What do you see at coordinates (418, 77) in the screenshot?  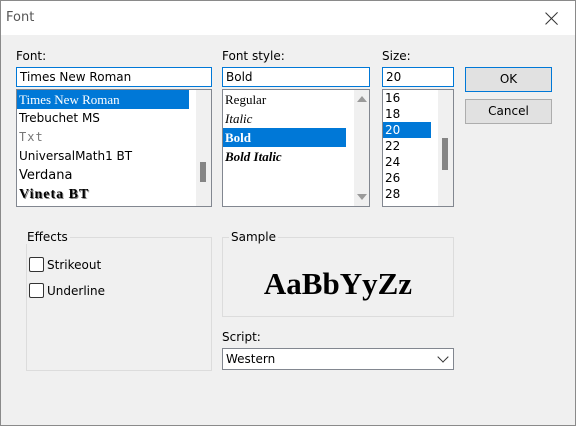 I see `size-input: 20` at bounding box center [418, 77].